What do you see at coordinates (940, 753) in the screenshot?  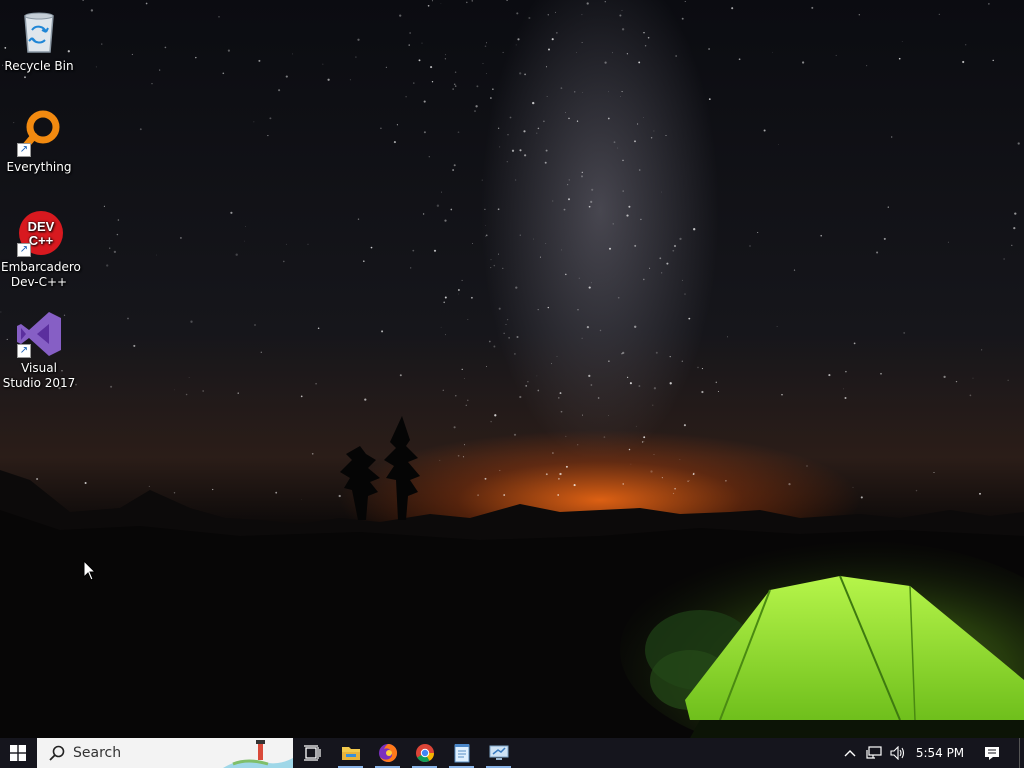 I see `taskbar-clock: 5:54 PM` at bounding box center [940, 753].